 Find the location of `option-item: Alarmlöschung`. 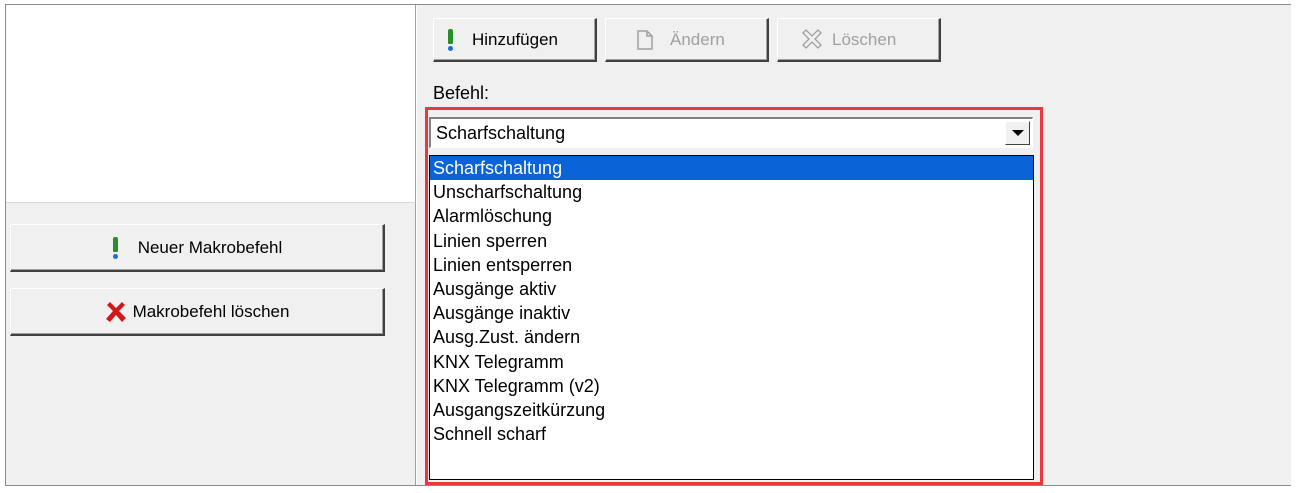

option-item: Alarmlöschung is located at coordinates (731, 216).